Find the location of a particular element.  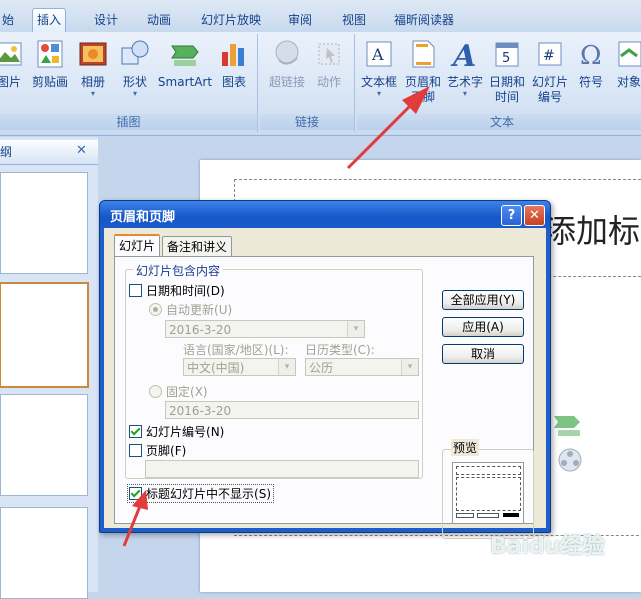

fixed-radio-dot is located at coordinates (155, 391).